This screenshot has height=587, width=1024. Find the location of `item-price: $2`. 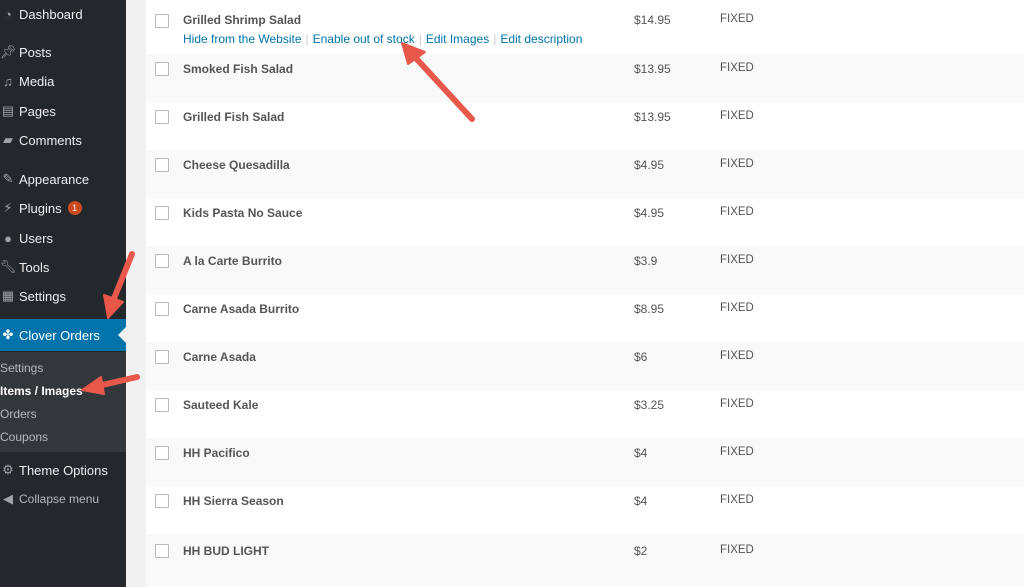

item-price: $2 is located at coordinates (641, 551).